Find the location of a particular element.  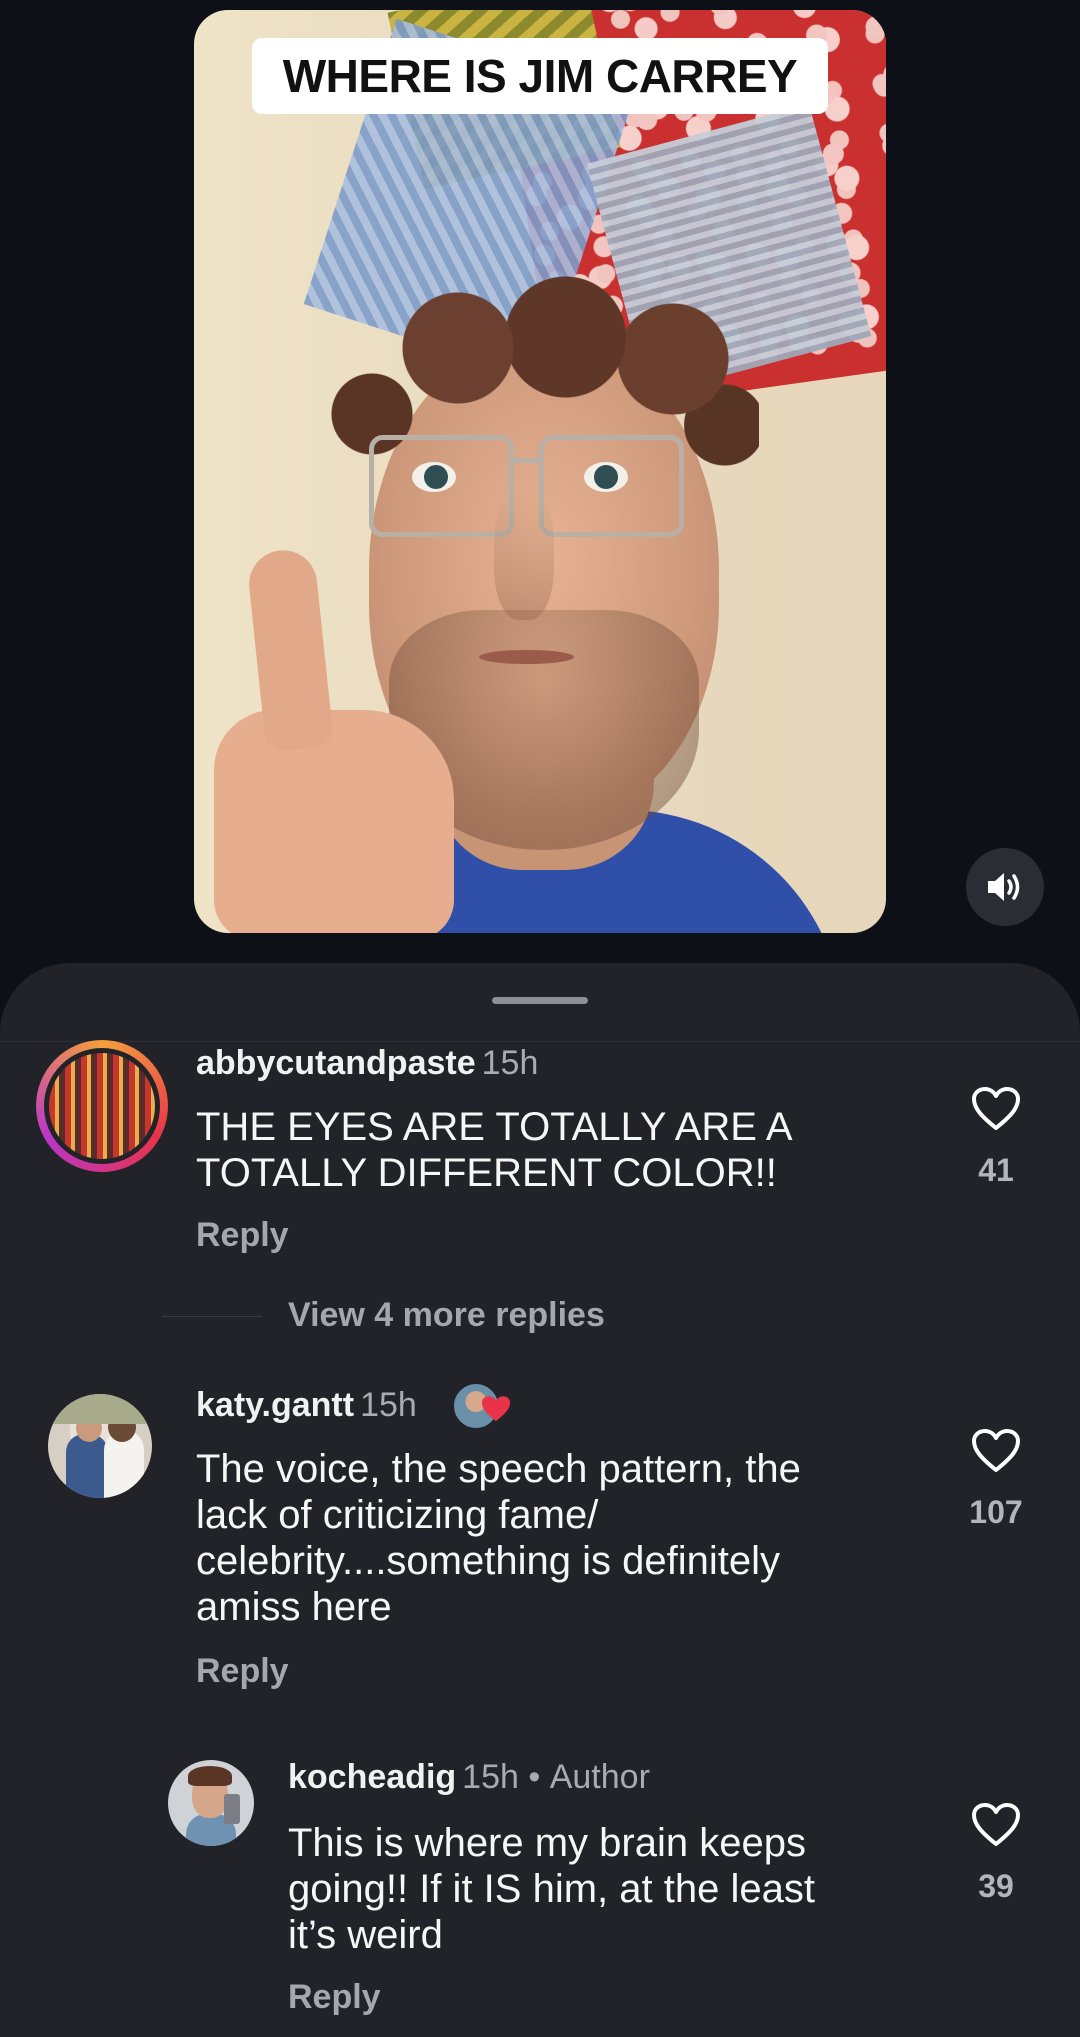

video-caption-overlay: WHERE IS JIM CARREY is located at coordinates (540, 76).